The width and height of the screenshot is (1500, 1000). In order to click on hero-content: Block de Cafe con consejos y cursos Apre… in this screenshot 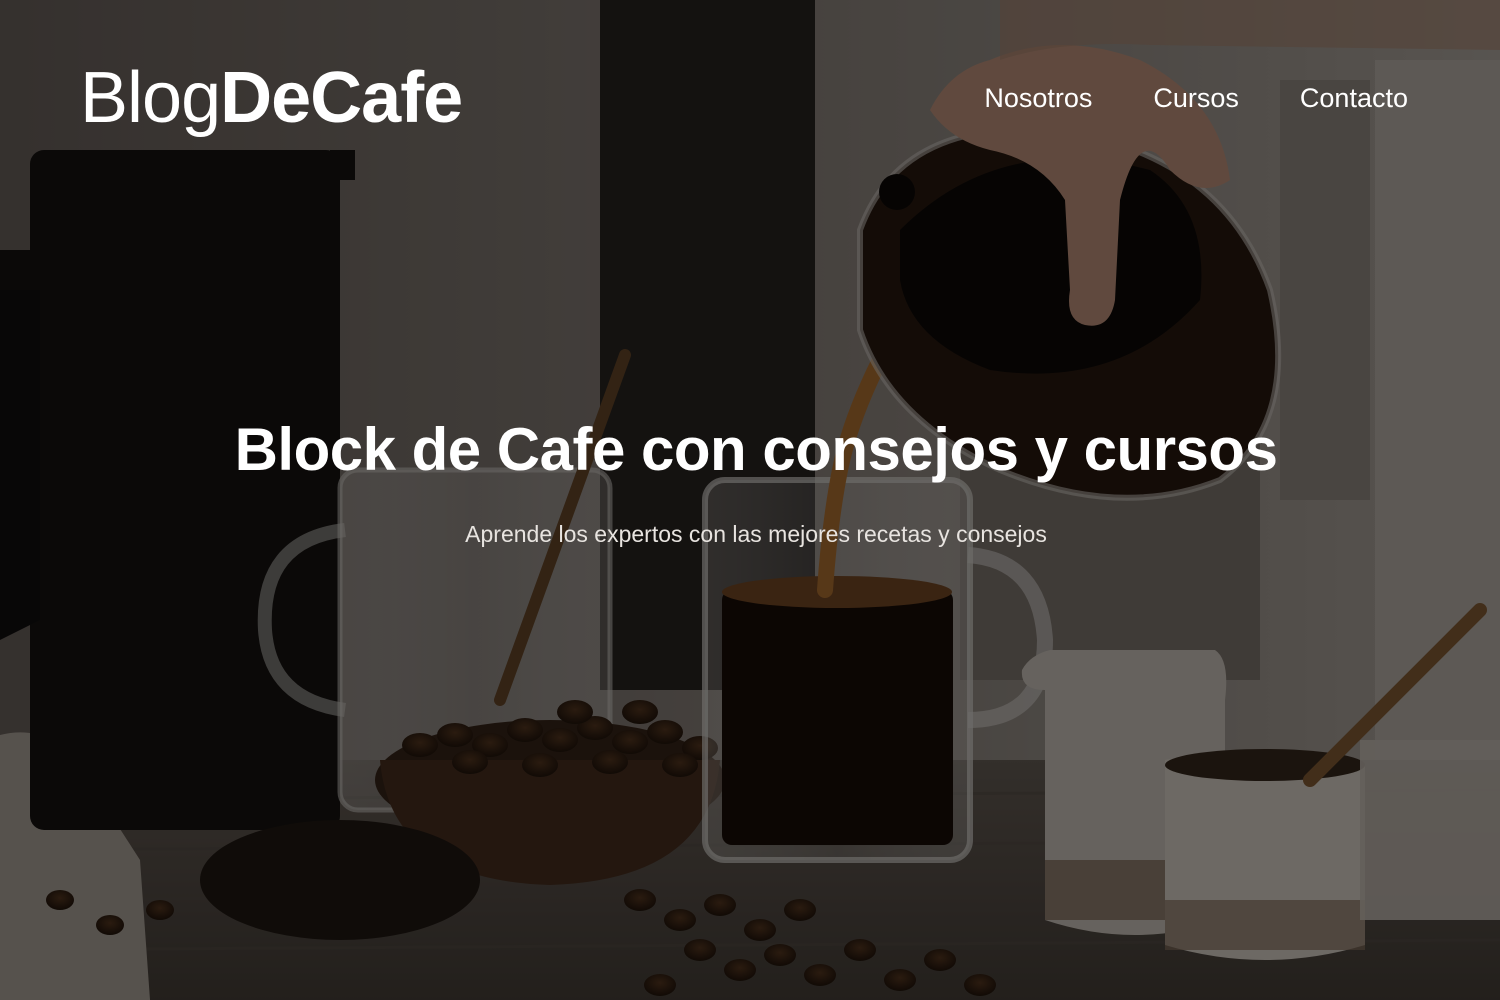, I will do `click(750, 481)`.